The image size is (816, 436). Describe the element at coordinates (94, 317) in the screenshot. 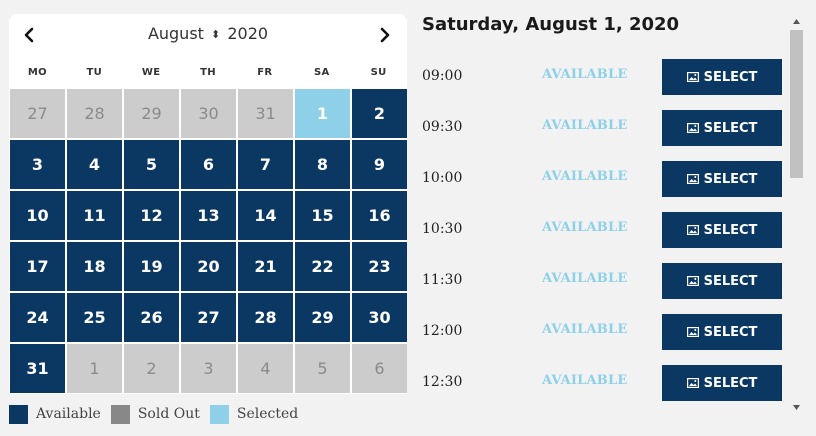

I see `day-cell-available: 25` at that location.